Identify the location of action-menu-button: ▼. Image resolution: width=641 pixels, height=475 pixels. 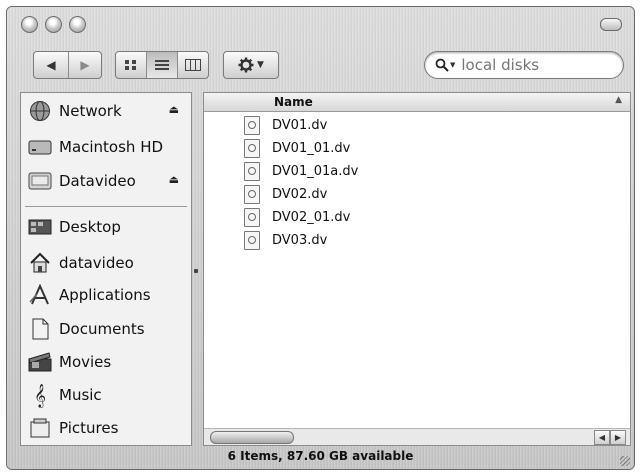
(251, 65).